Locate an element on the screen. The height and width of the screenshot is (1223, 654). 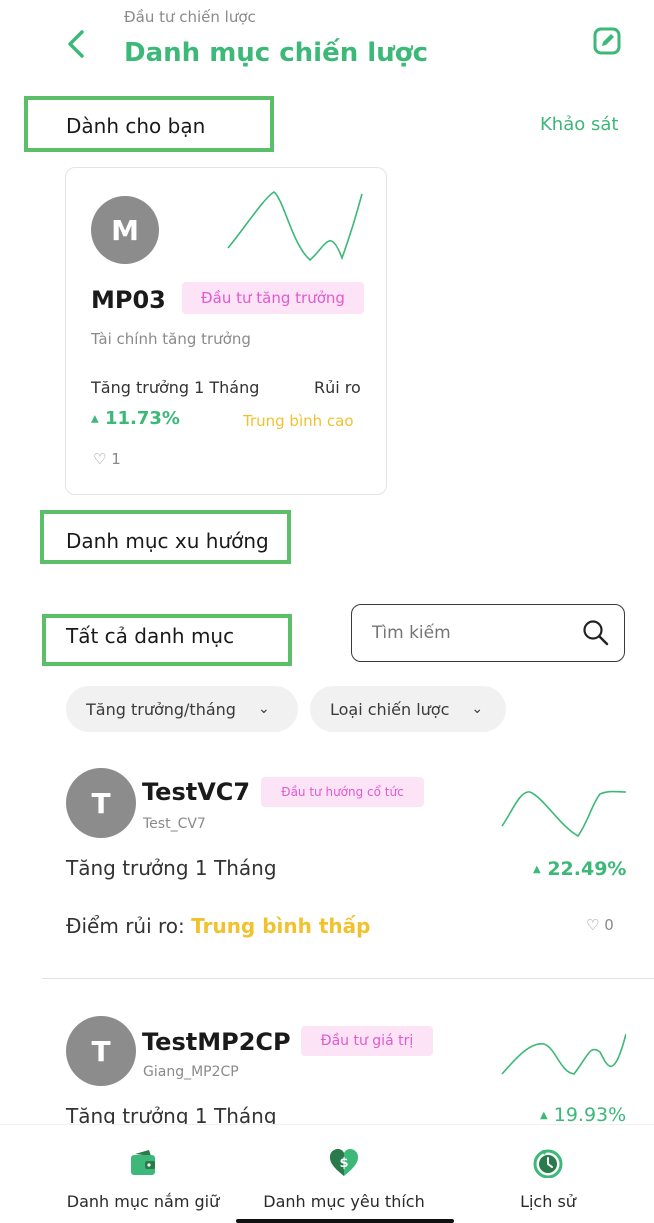
back-button is located at coordinates (77, 44).